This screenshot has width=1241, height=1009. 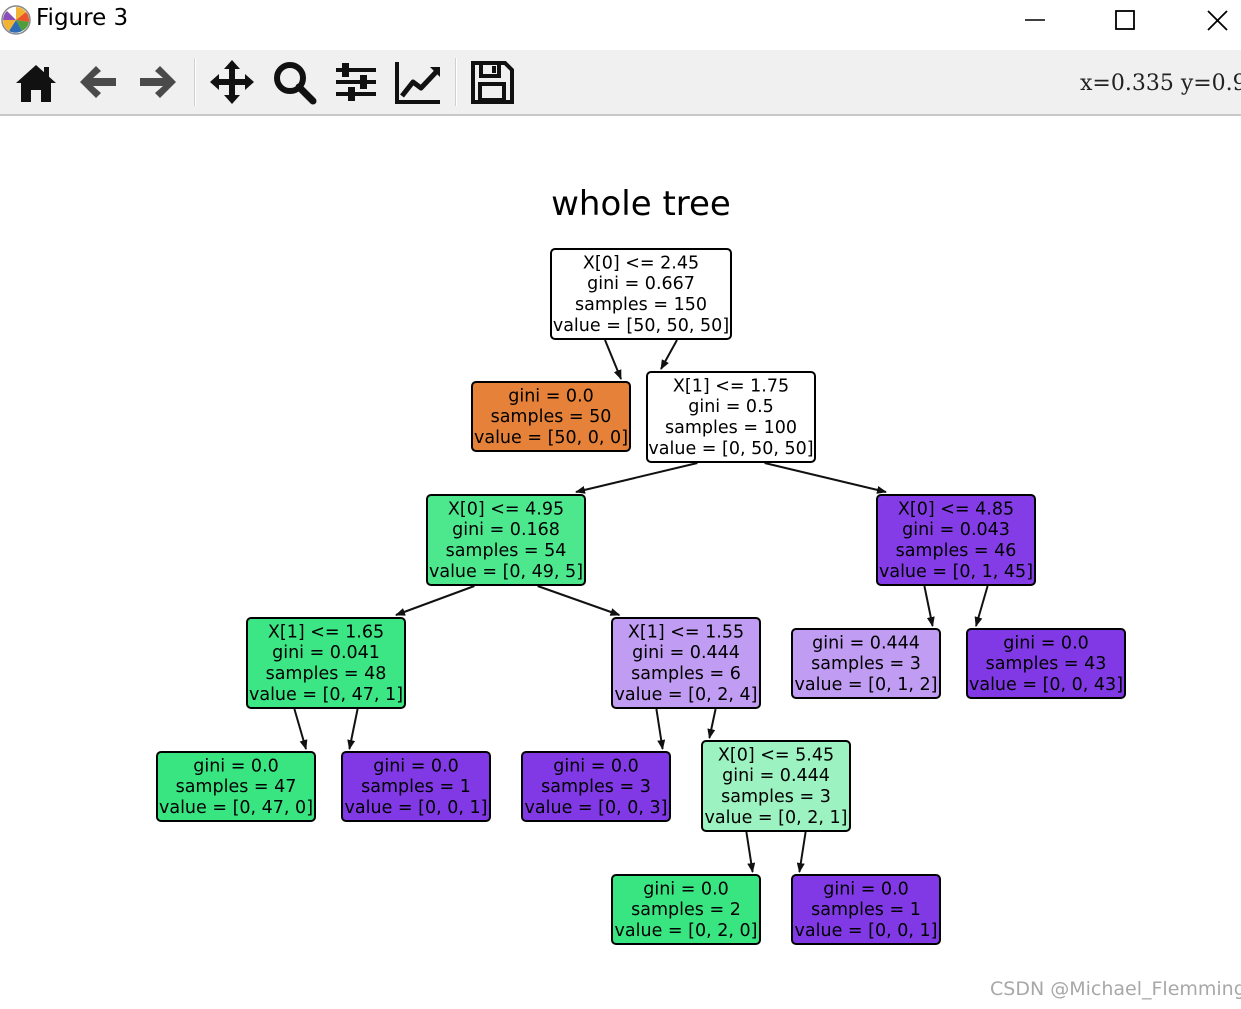 What do you see at coordinates (731, 386) in the screenshot?
I see `tree-node-label: X[1] <= 1.75` at bounding box center [731, 386].